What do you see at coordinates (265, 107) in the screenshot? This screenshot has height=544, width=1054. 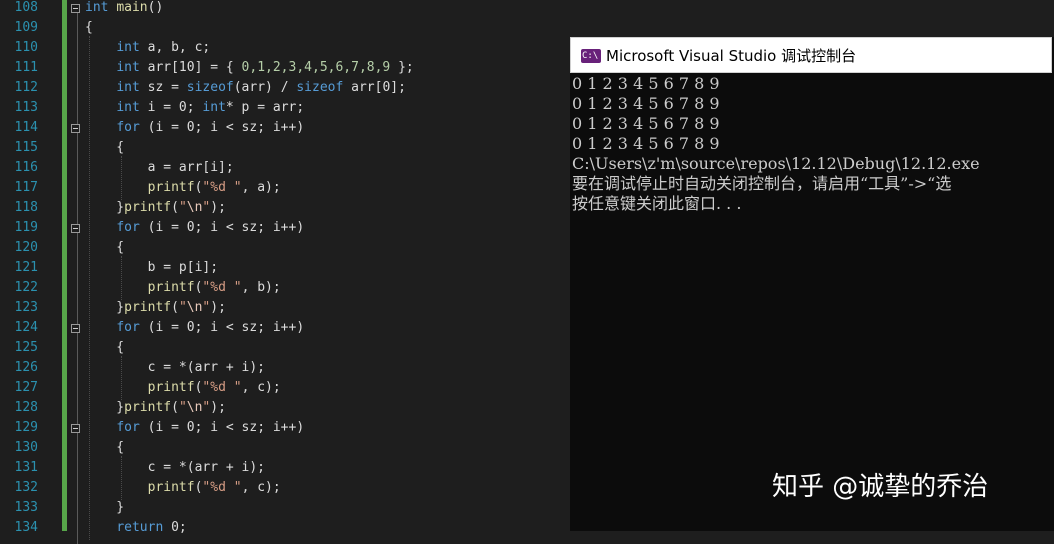 I see `code-token: * p = arr;` at bounding box center [265, 107].